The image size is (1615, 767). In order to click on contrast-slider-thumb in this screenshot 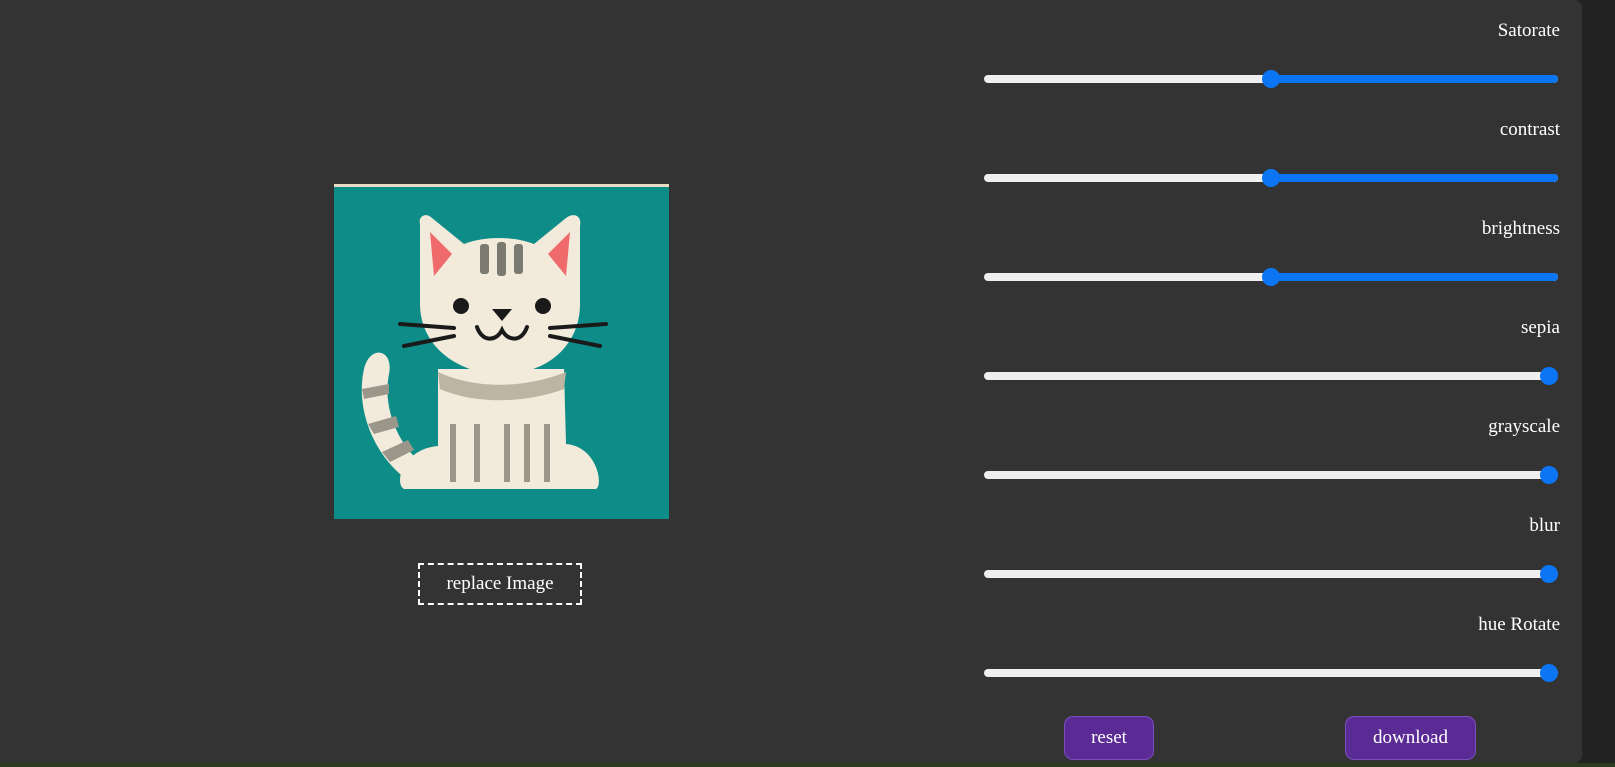, I will do `click(1271, 178)`.